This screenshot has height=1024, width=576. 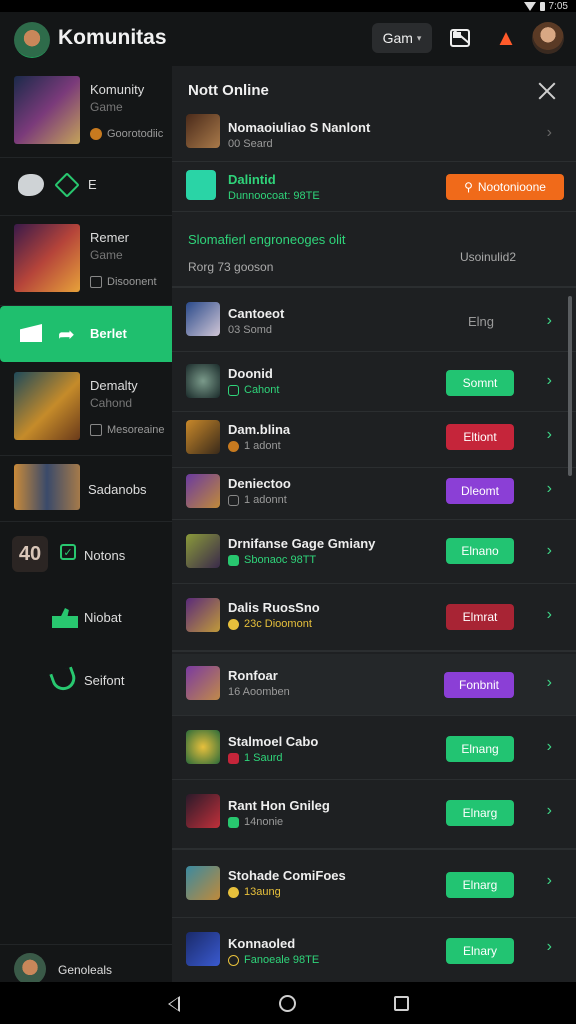 I want to click on sidebar-item-remer: Remer Game Disoonent, so click(x=86, y=261).